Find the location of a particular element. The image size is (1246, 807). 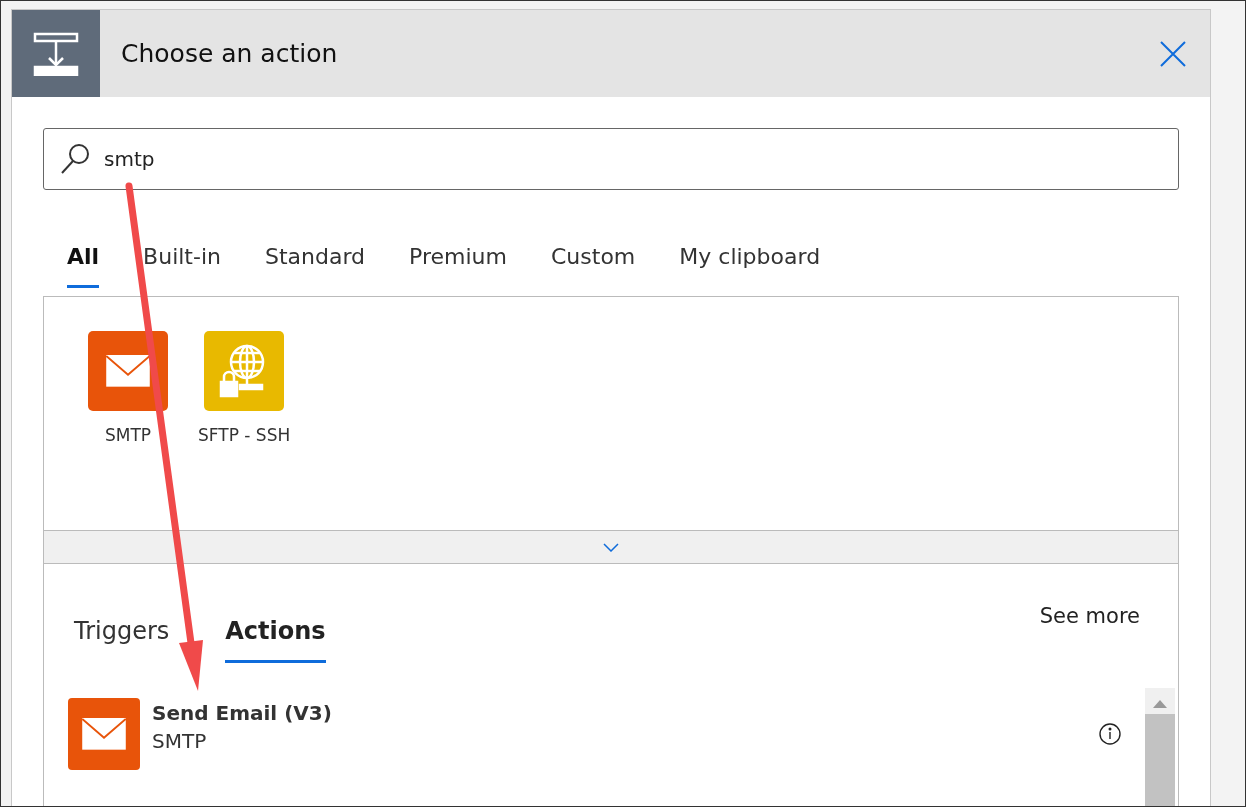

chevron-down-icon is located at coordinates (611, 547).